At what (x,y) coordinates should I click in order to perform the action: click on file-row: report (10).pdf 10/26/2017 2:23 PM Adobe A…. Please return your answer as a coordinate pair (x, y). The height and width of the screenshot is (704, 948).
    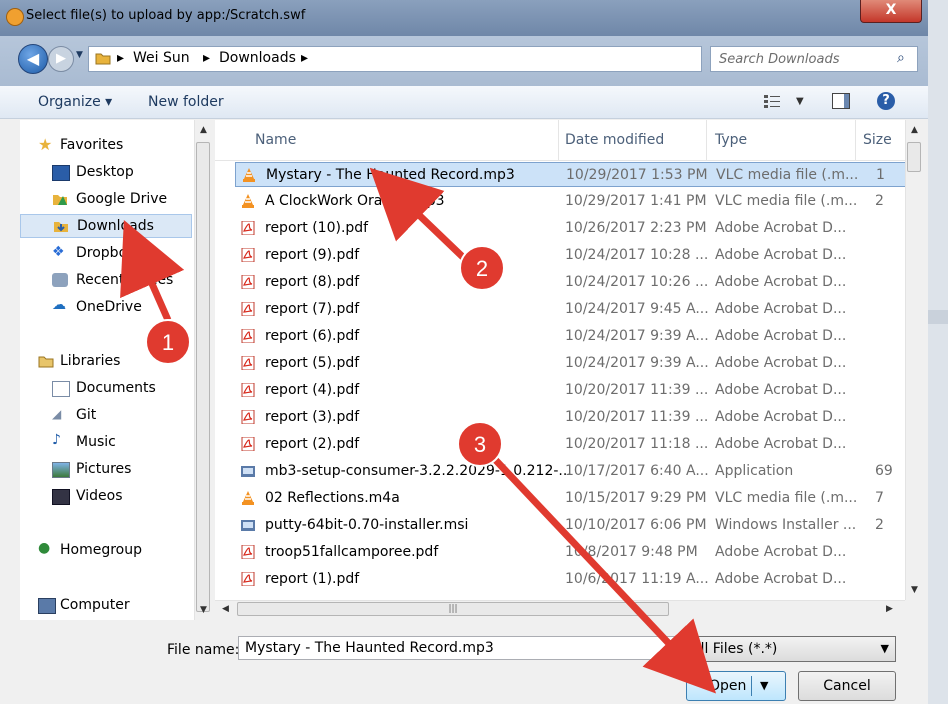
    Looking at the image, I should click on (570, 228).